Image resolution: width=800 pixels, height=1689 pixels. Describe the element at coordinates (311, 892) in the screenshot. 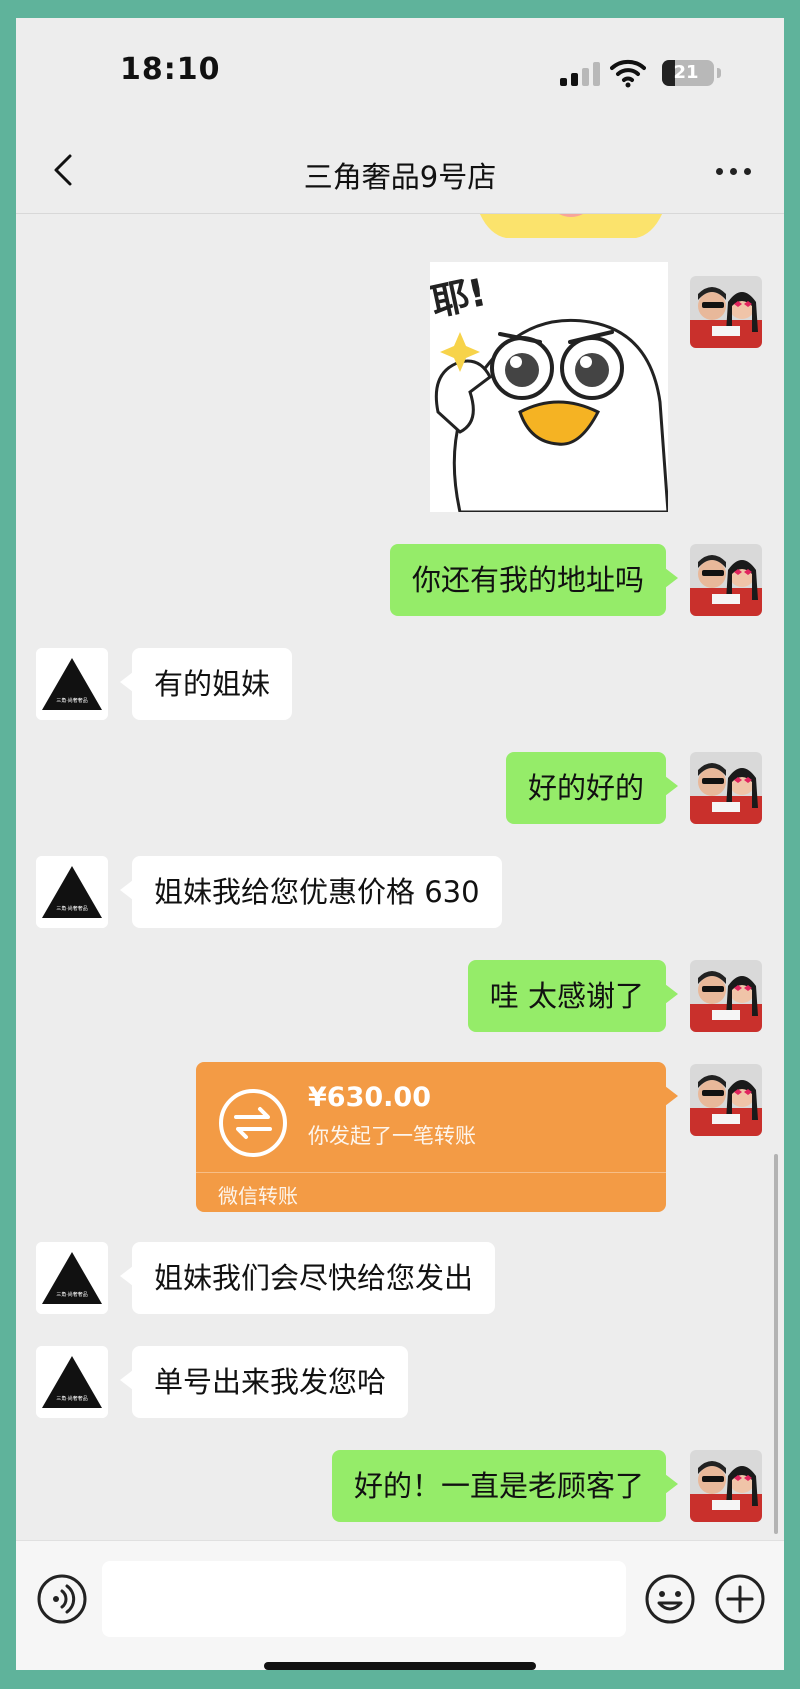

I see `message-bubble-incoming: 姐妹我给您优惠价格 630` at that location.